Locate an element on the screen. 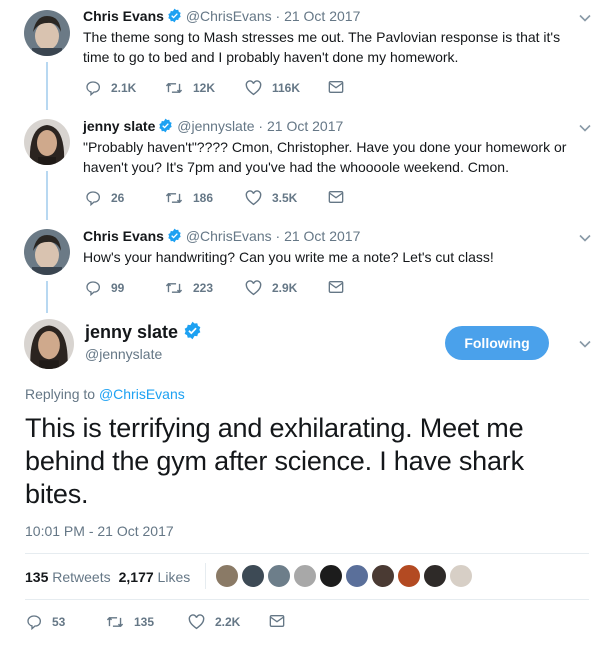  retweets-stat: 135 Retweets is located at coordinates (68, 577).